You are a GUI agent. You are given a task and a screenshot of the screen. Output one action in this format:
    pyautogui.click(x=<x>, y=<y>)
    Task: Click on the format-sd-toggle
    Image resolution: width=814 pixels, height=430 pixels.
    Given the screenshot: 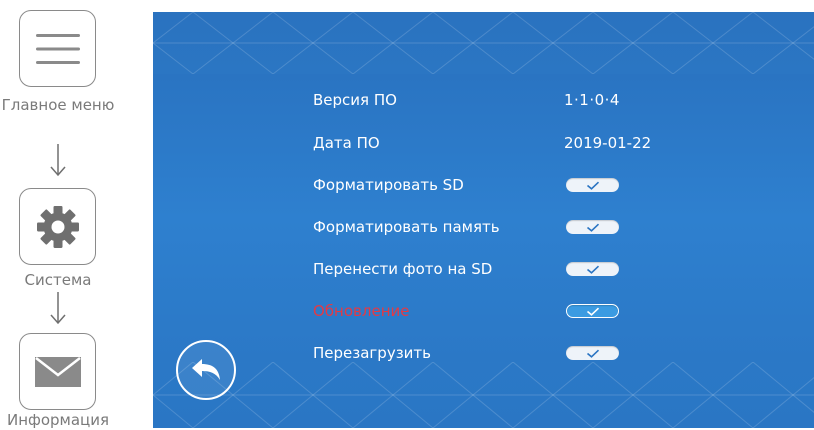 What is the action you would take?
    pyautogui.click(x=592, y=185)
    